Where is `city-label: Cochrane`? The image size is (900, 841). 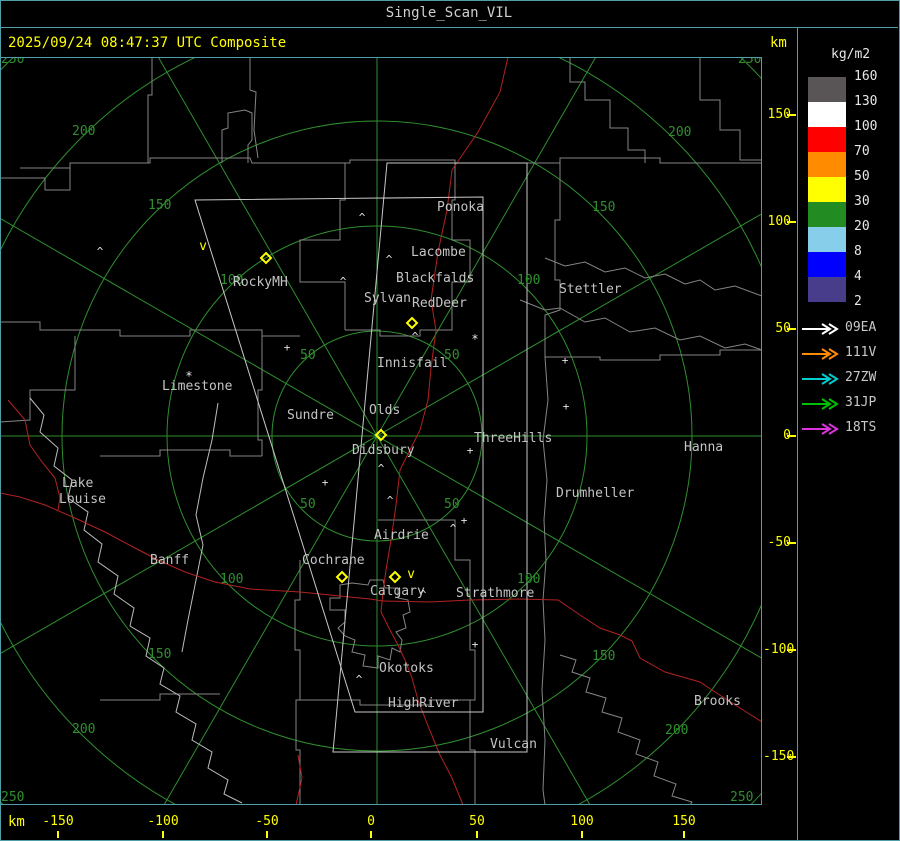
city-label: Cochrane is located at coordinates (333, 560).